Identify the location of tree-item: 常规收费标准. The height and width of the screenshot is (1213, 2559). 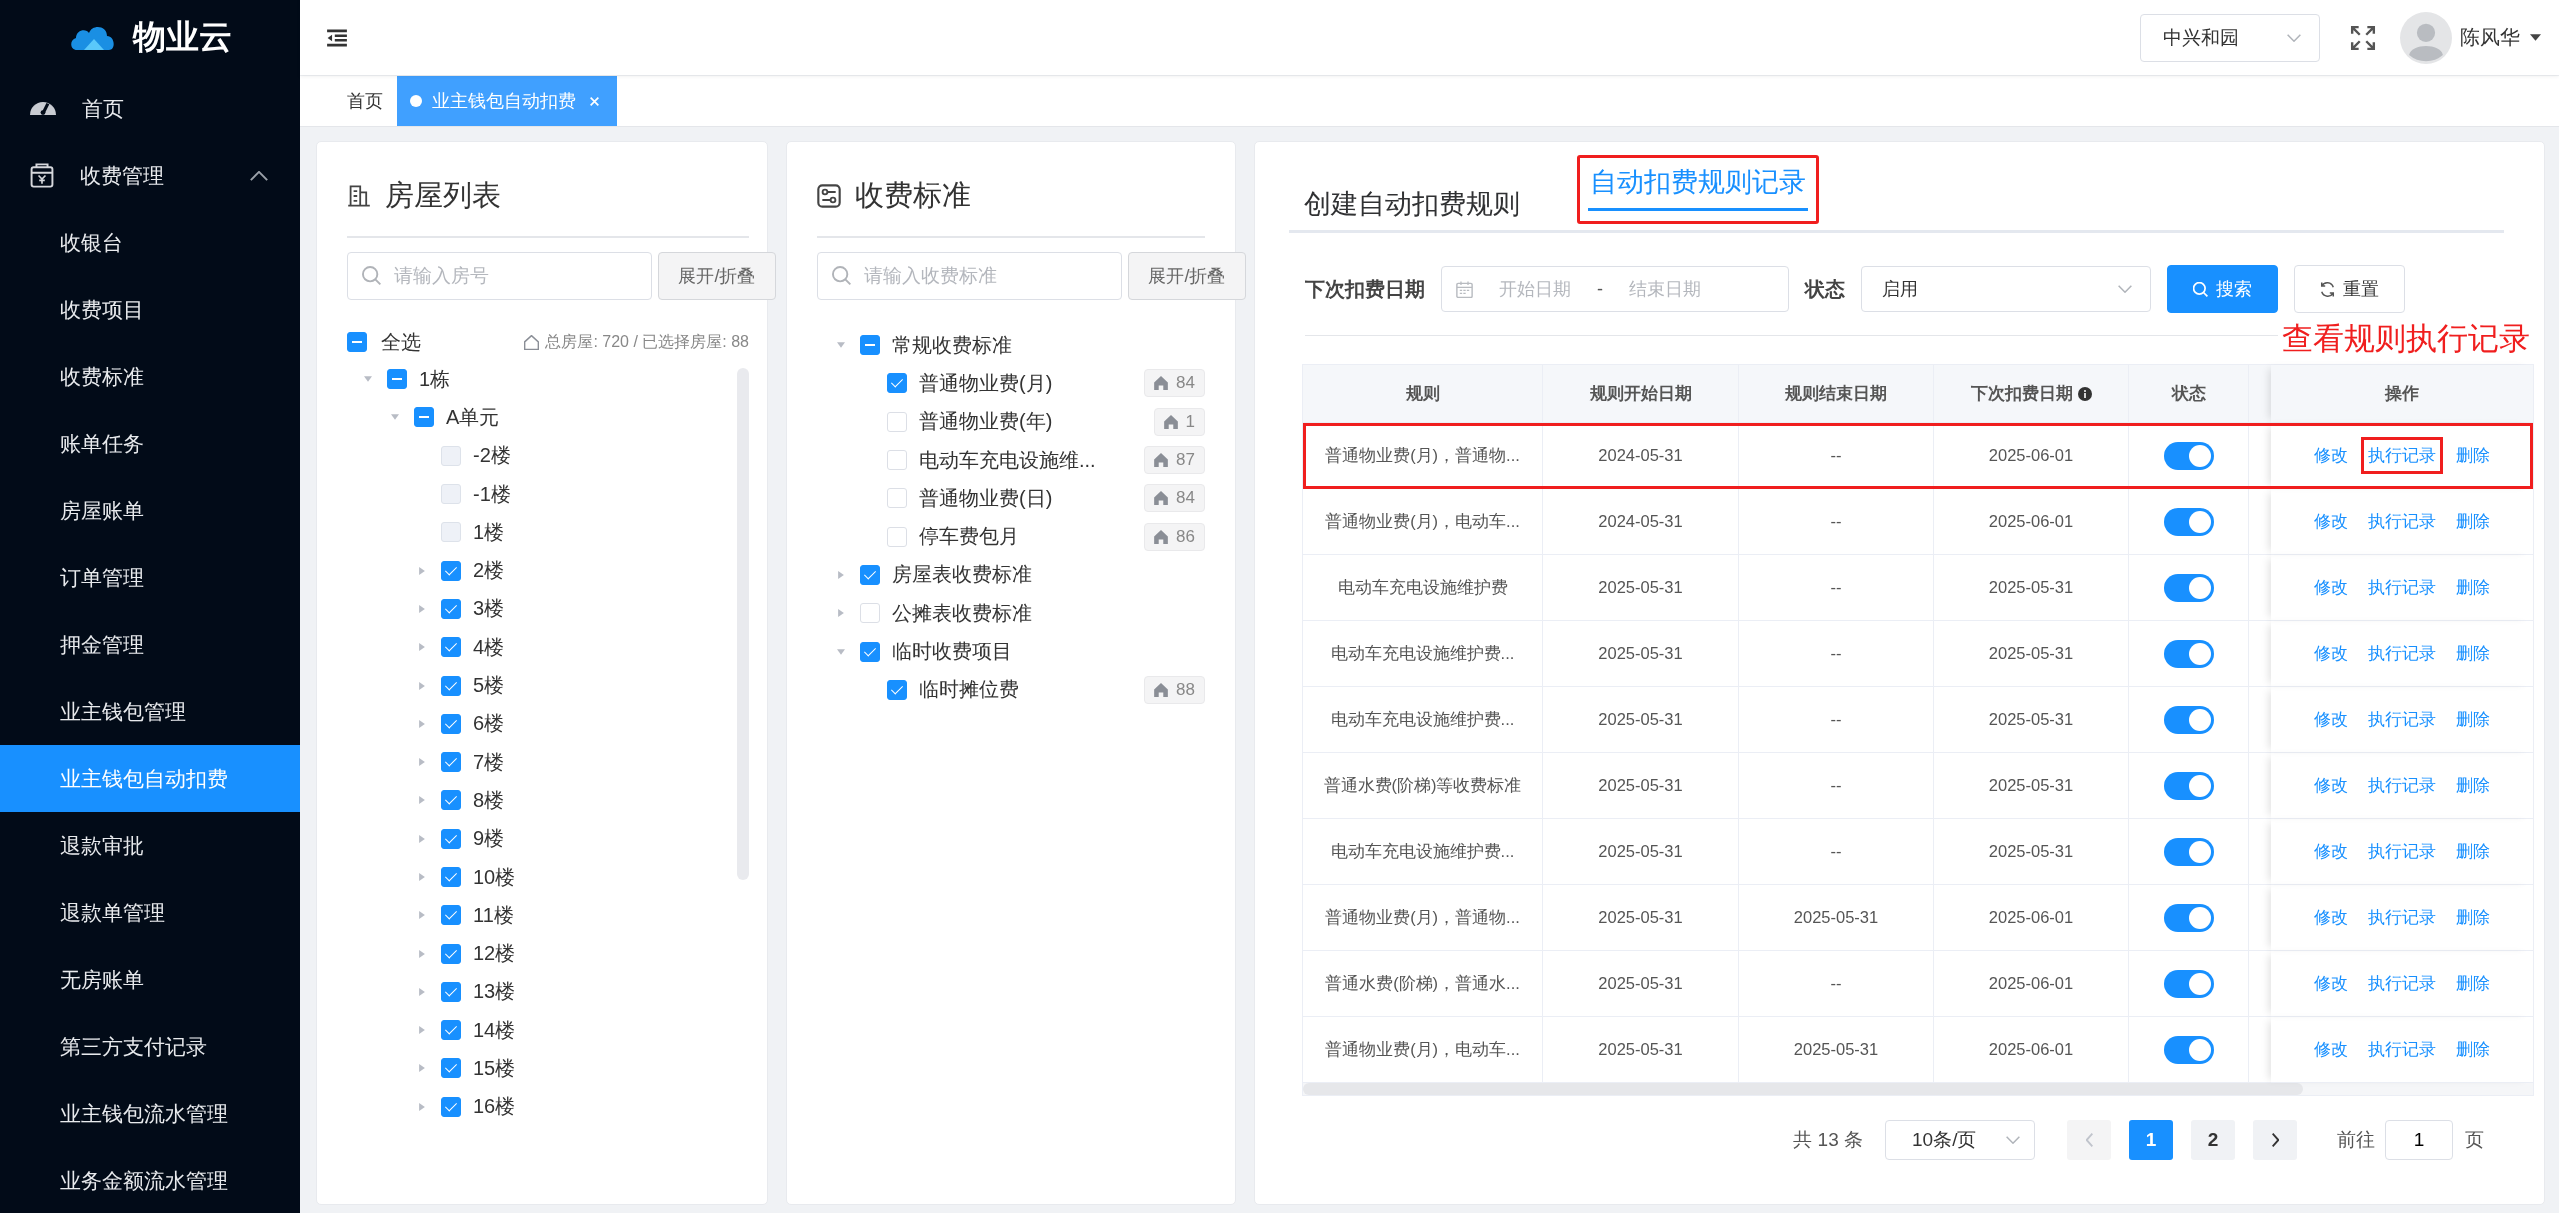
(952, 345).